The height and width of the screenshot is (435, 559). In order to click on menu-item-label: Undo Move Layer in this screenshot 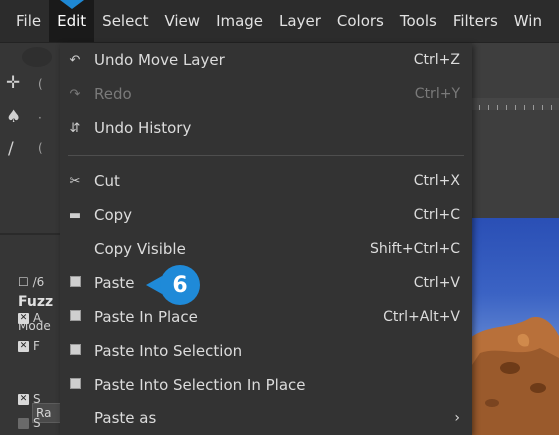, I will do `click(159, 60)`.